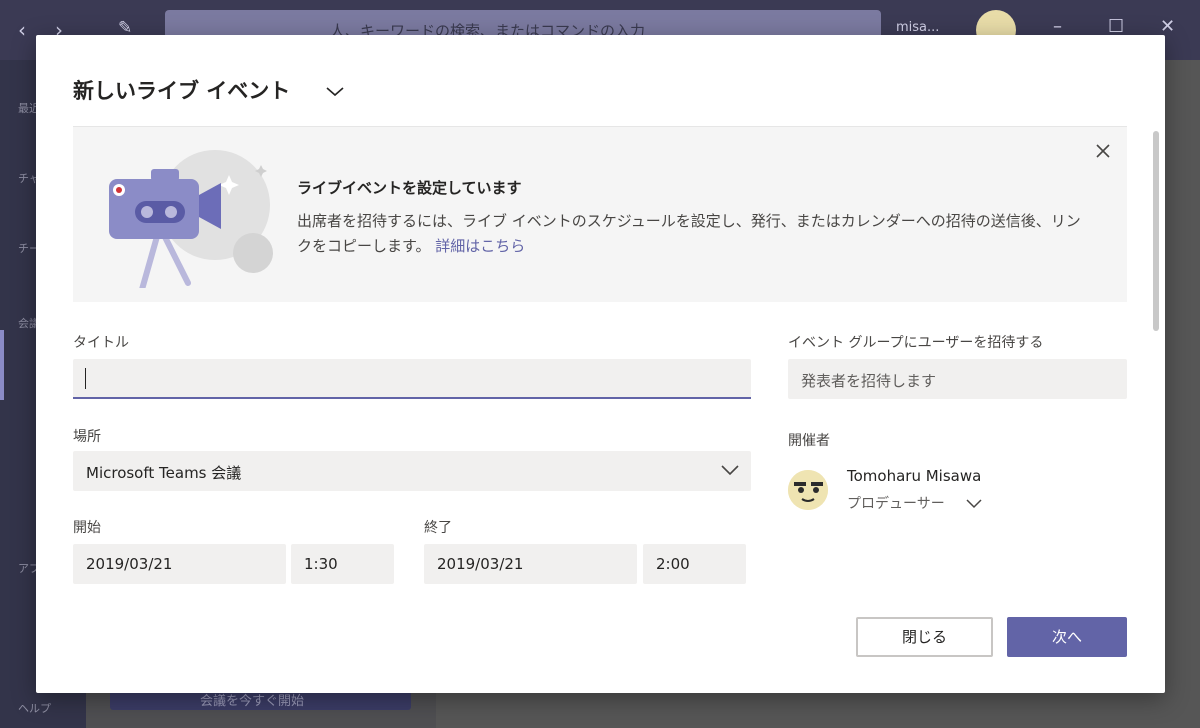  Describe the element at coordinates (530, 564) in the screenshot. I see `end-date-picker: 2019/03/21` at that location.